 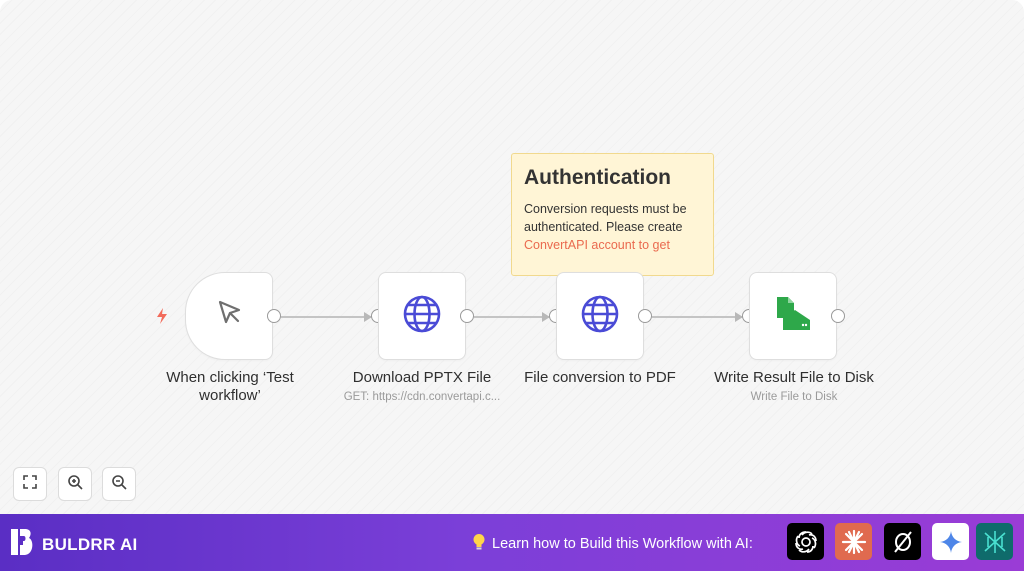 What do you see at coordinates (838, 316) in the screenshot?
I see `node-write-file-output-port` at bounding box center [838, 316].